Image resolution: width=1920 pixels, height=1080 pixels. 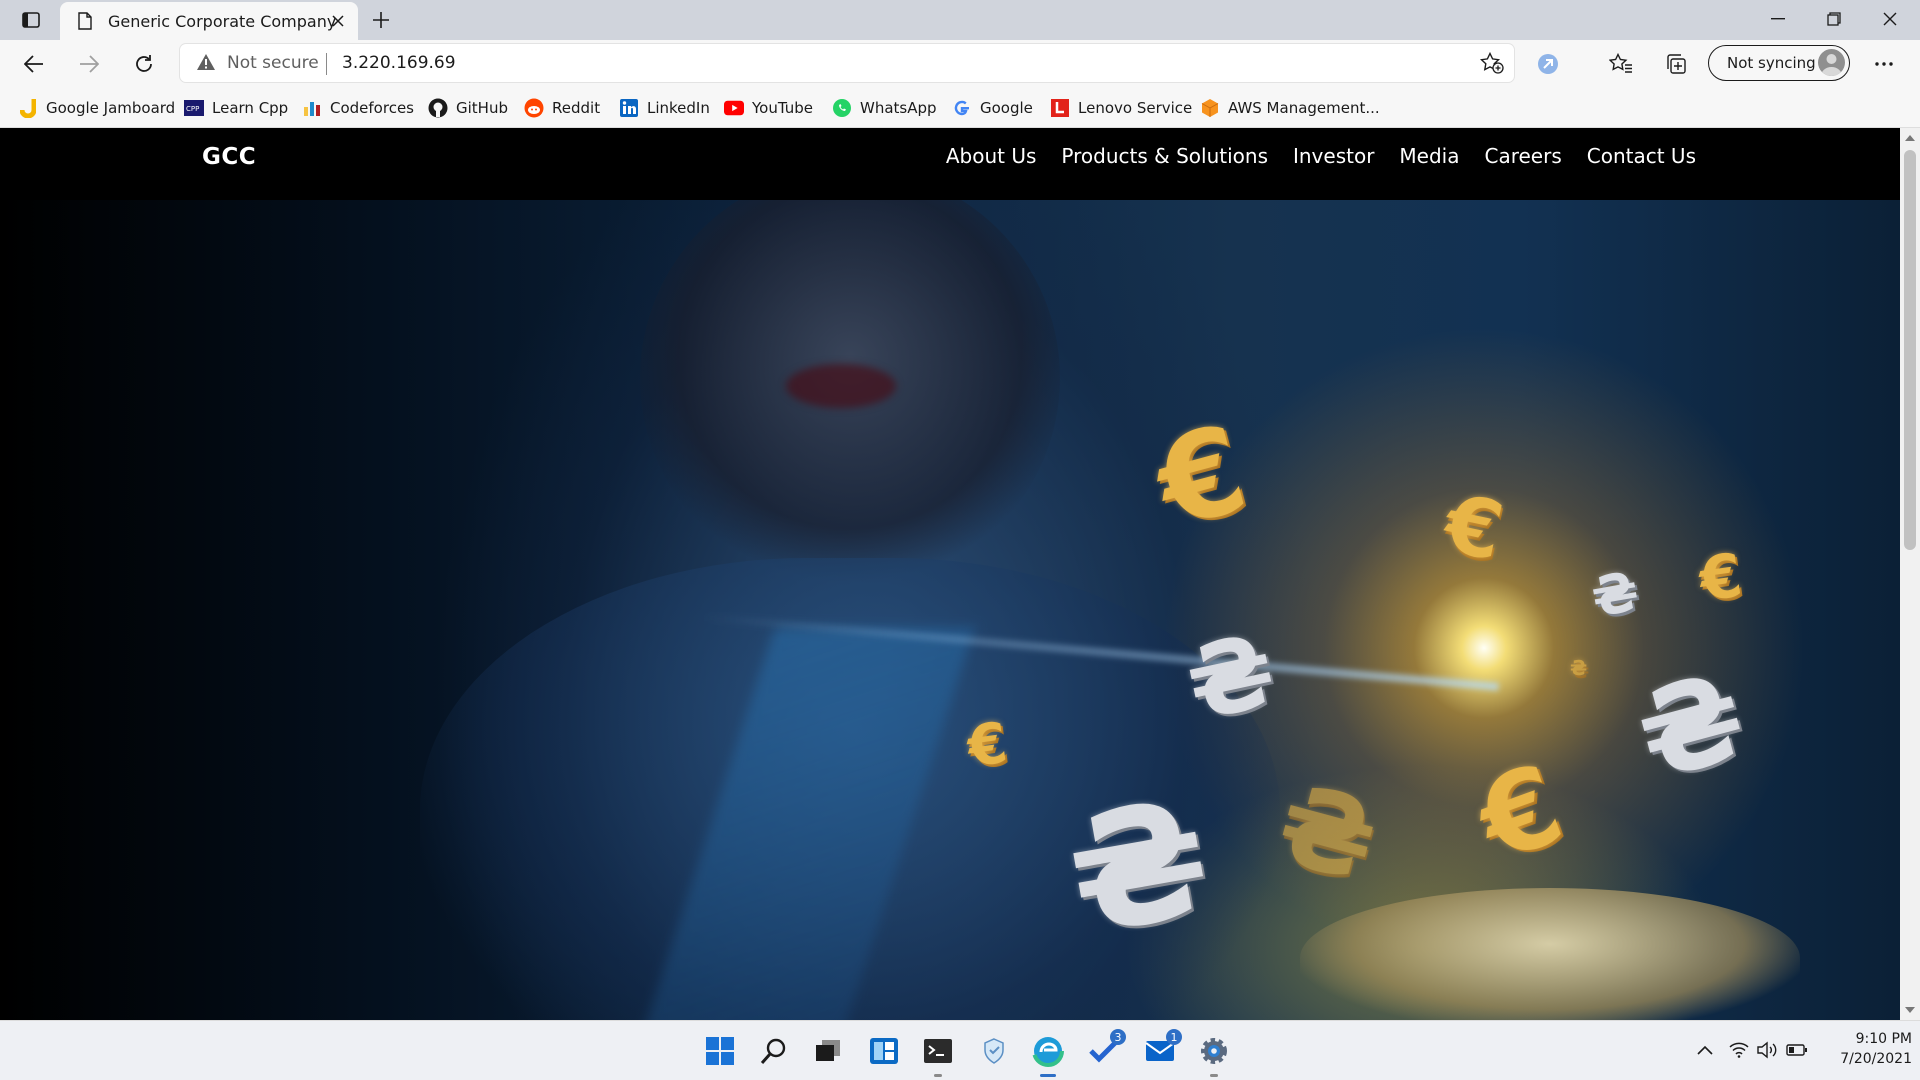 What do you see at coordinates (938, 1054) in the screenshot?
I see `terminal-icon` at bounding box center [938, 1054].